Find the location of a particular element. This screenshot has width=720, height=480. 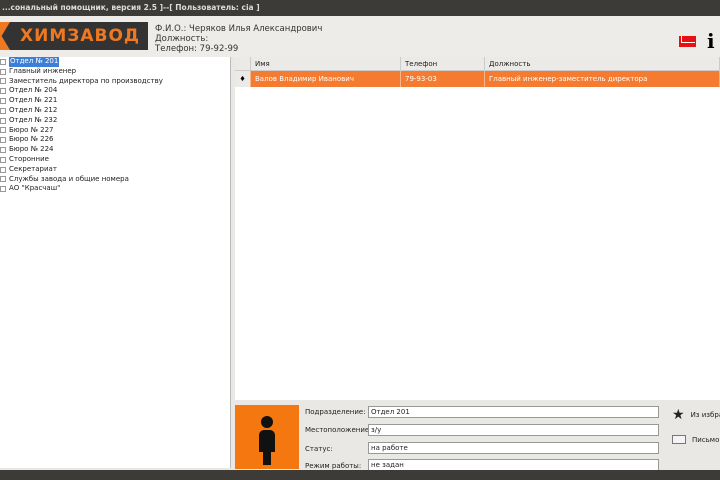

location-field: з/у is located at coordinates (513, 430).